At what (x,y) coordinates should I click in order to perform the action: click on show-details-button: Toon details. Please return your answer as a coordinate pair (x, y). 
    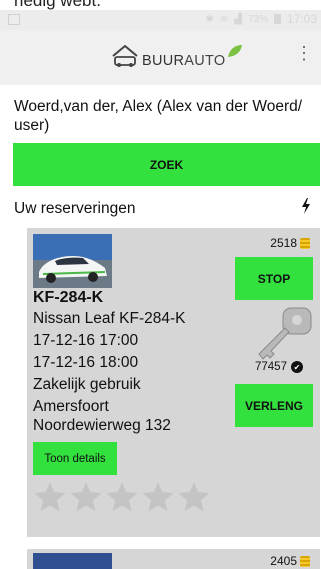
    Looking at the image, I should click on (75, 458).